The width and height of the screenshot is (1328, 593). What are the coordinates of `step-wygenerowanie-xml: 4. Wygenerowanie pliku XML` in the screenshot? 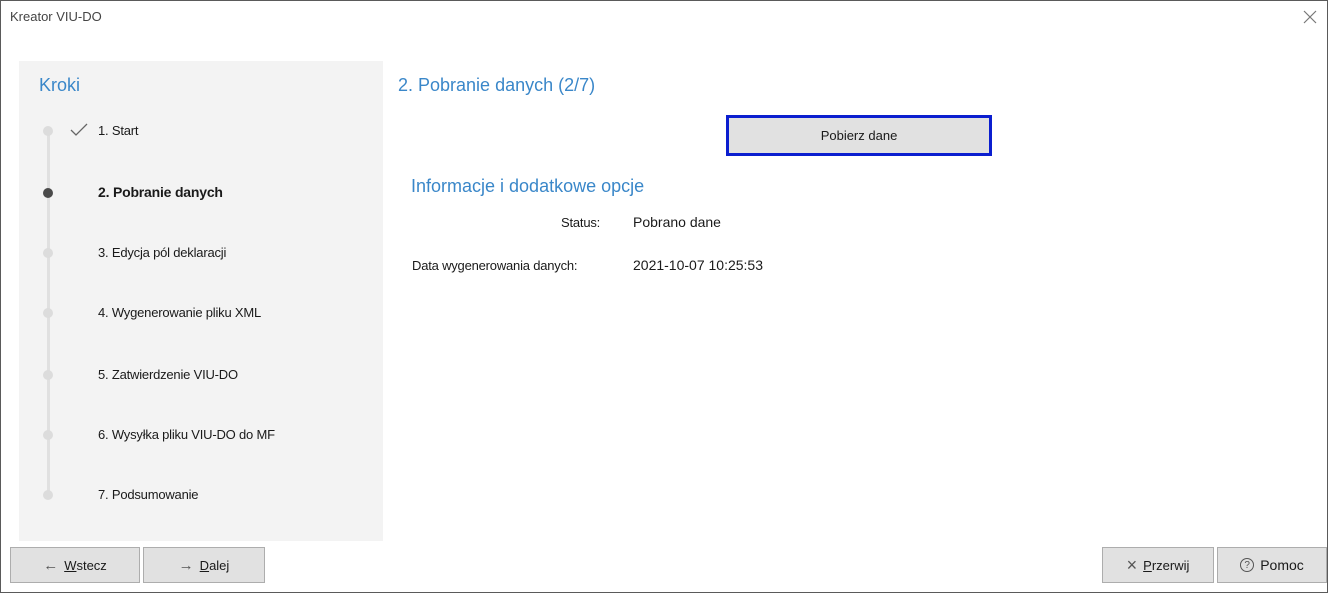 It's located at (201, 313).